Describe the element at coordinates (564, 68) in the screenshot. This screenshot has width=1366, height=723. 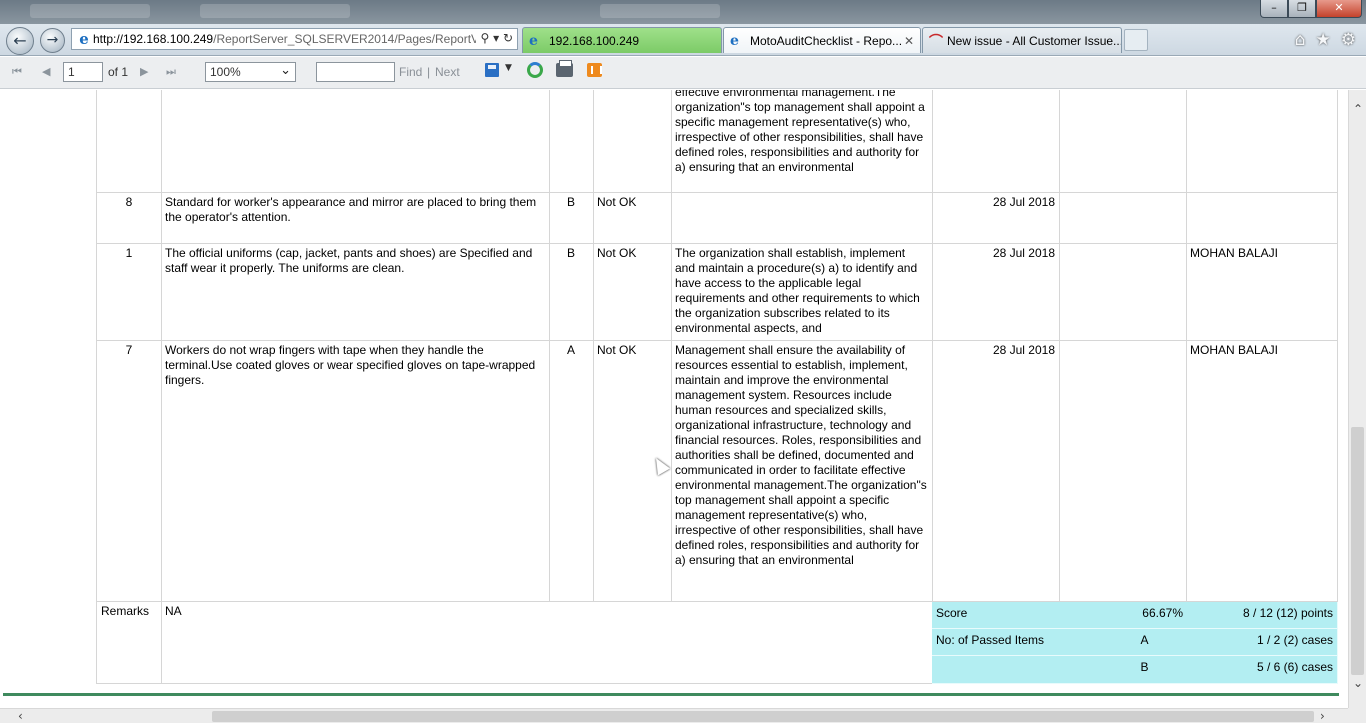
I see `print-icon` at that location.